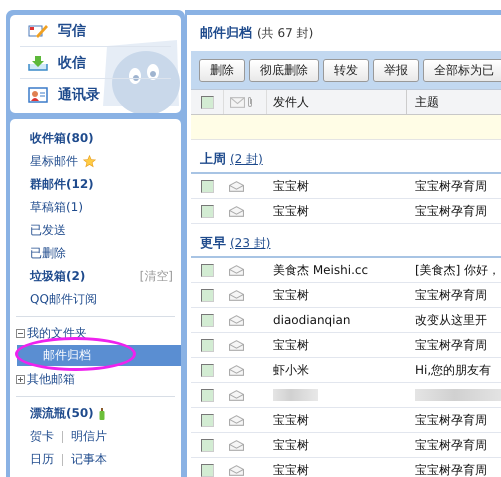 The width and height of the screenshot is (501, 477). I want to click on column-header: 主题, so click(423, 102).